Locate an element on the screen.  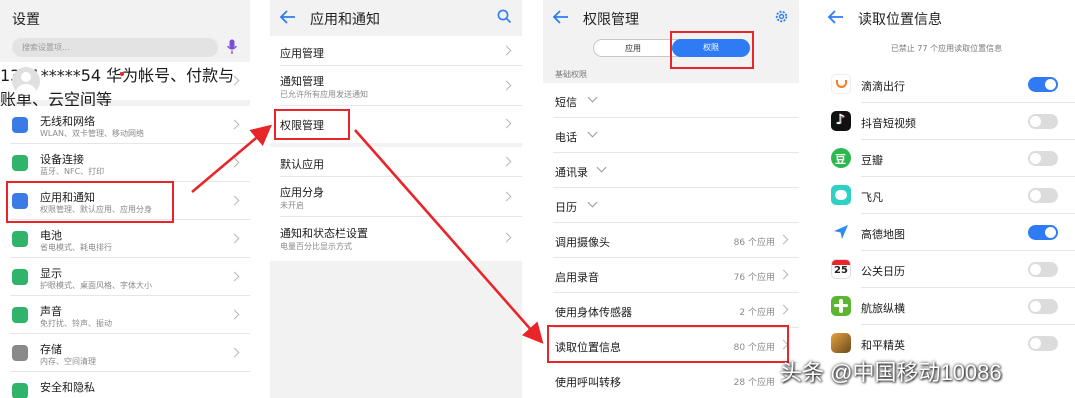
item-title: 短信 is located at coordinates (566, 102).